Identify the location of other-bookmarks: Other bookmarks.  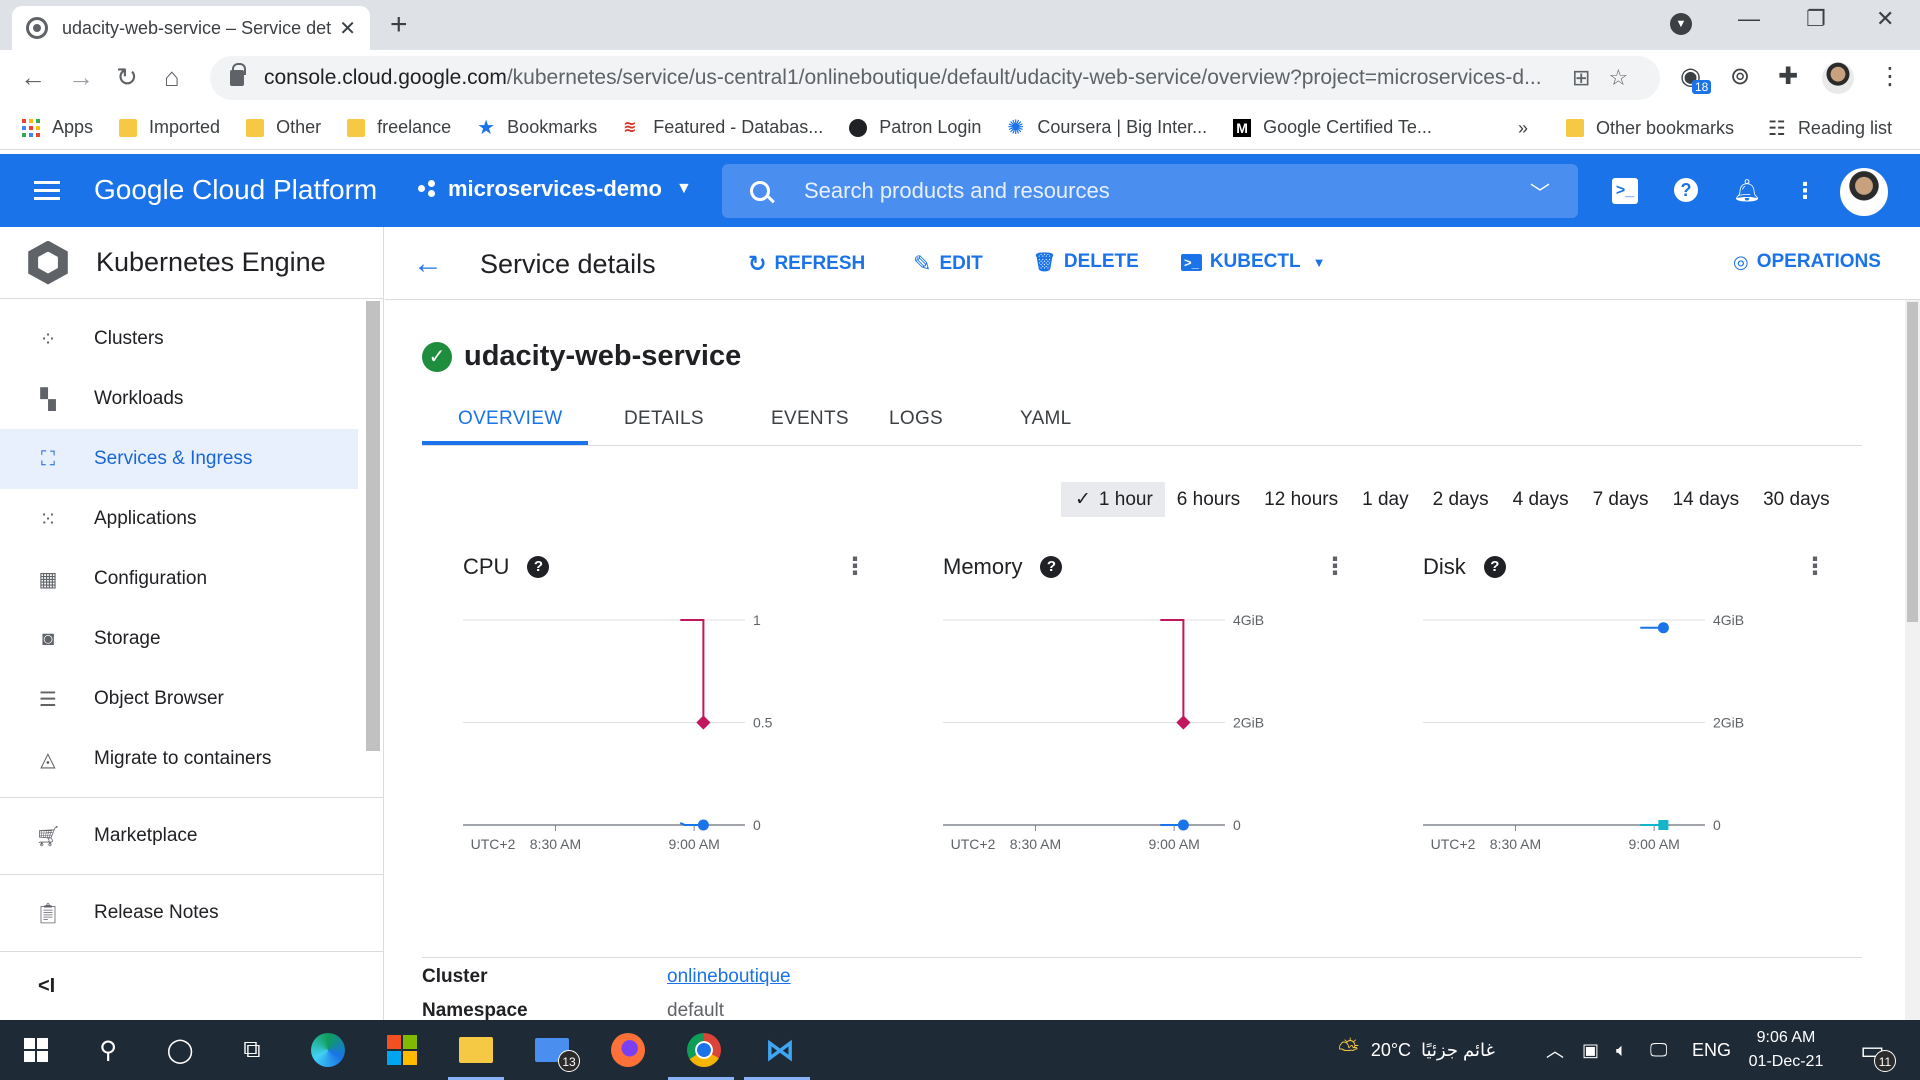
(1650, 128).